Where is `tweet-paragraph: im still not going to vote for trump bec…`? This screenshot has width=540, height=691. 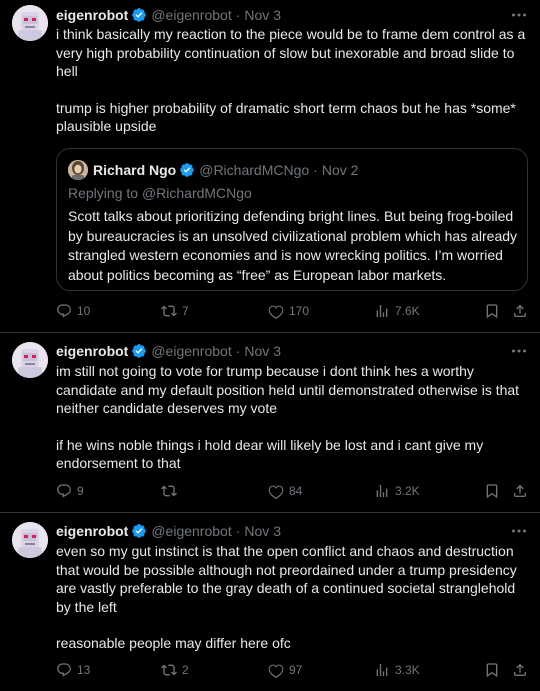
tweet-paragraph: im still not going to vote for trump bec… is located at coordinates (288, 389).